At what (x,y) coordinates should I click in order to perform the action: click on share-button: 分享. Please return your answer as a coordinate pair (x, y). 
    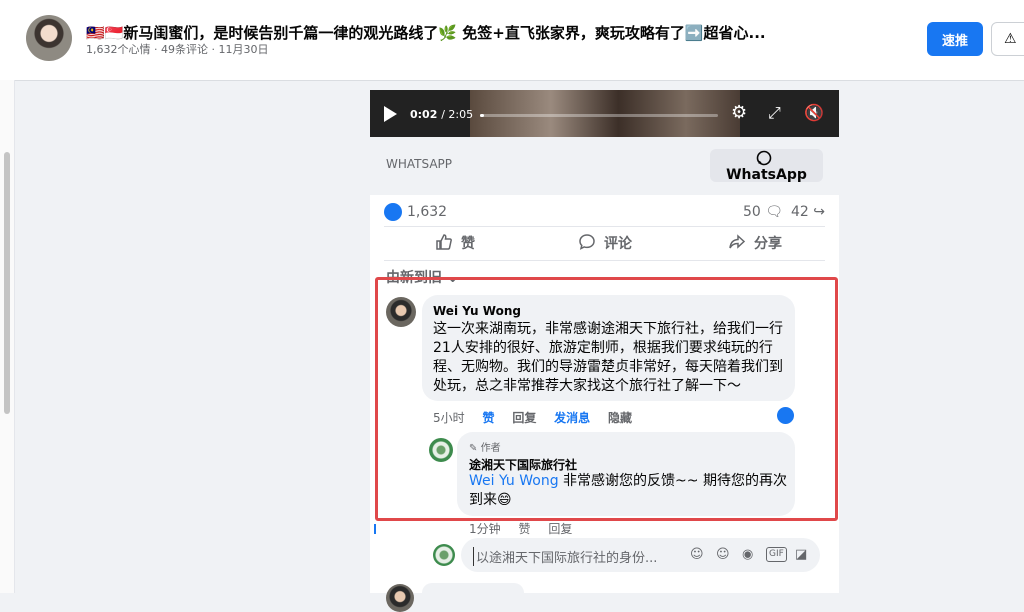
    Looking at the image, I should click on (755, 243).